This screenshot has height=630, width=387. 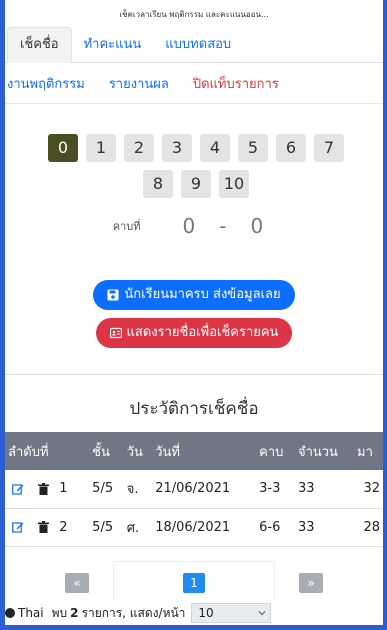 I want to click on number-button-1: 1, so click(x=101, y=148).